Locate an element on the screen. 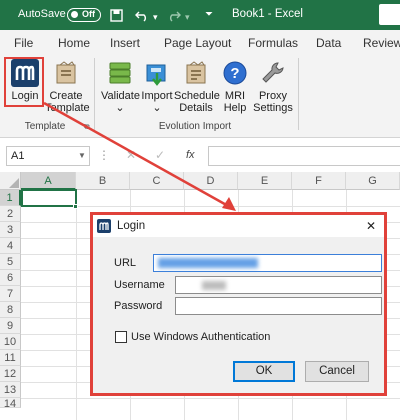 This screenshot has width=400, height=420. annotation-arrow is located at coordinates (139, 156).